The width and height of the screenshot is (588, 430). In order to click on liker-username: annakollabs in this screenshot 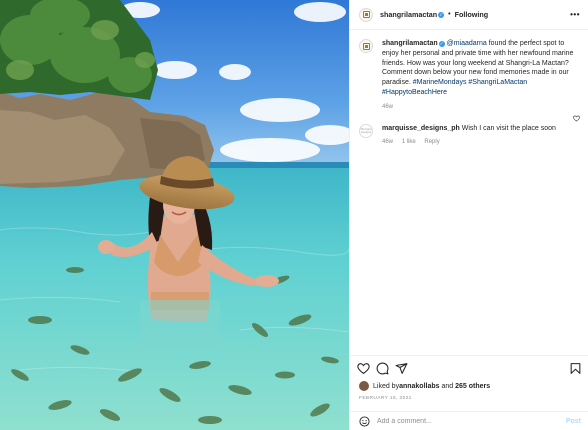, I will do `click(419, 386)`.